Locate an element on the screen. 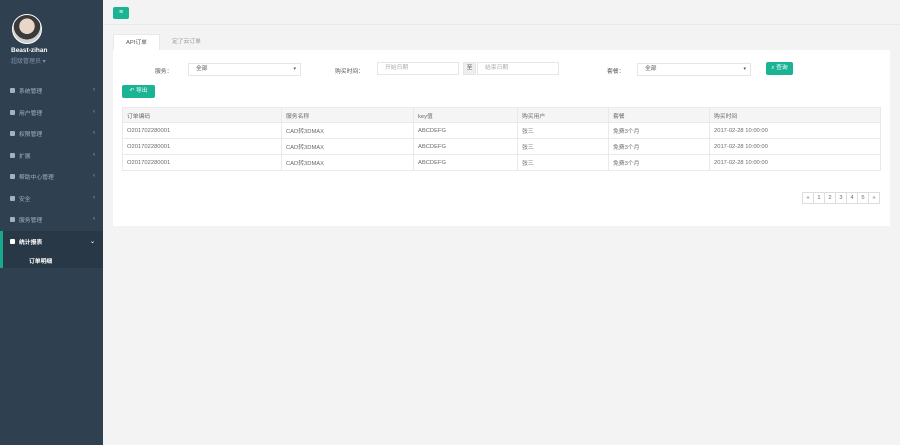 The width and height of the screenshot is (900, 445). table-header-row: 订单编码 服务名称 key值 购买用户 套餐 购买时间 is located at coordinates (501, 115).